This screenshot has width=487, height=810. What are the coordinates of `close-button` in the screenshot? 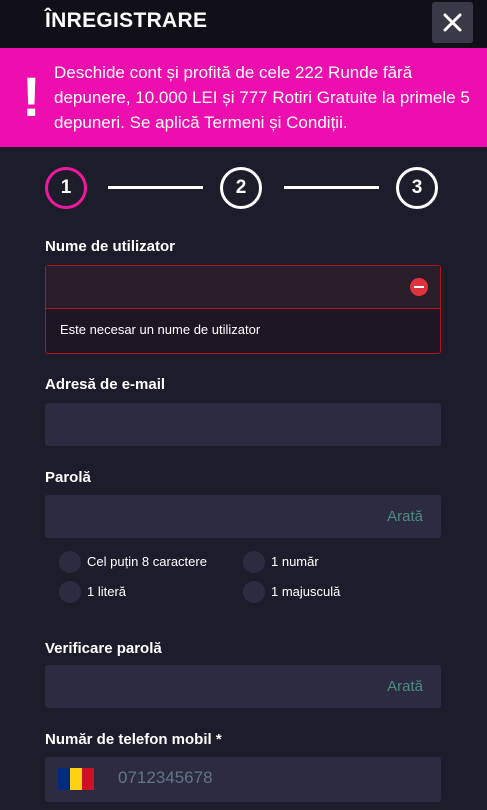 It's located at (452, 22).